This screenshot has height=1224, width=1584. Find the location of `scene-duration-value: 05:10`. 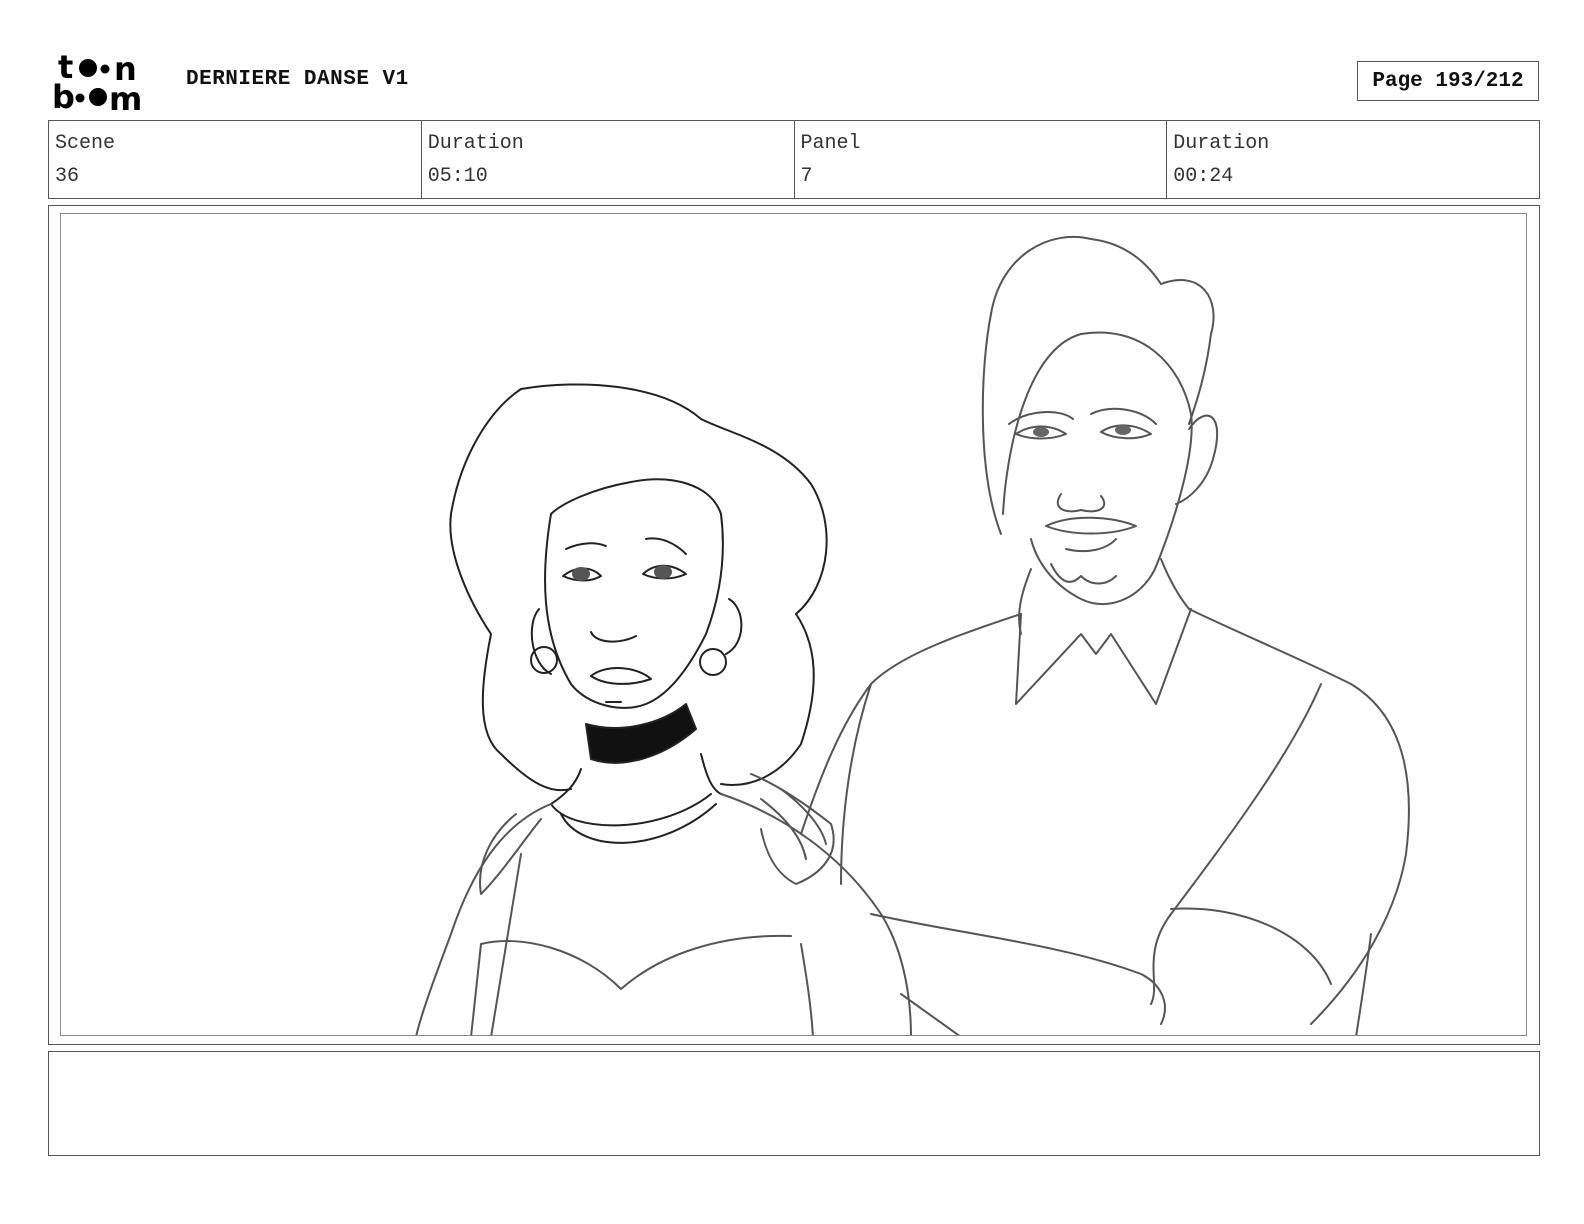

scene-duration-value: 05:10 is located at coordinates (457, 176).